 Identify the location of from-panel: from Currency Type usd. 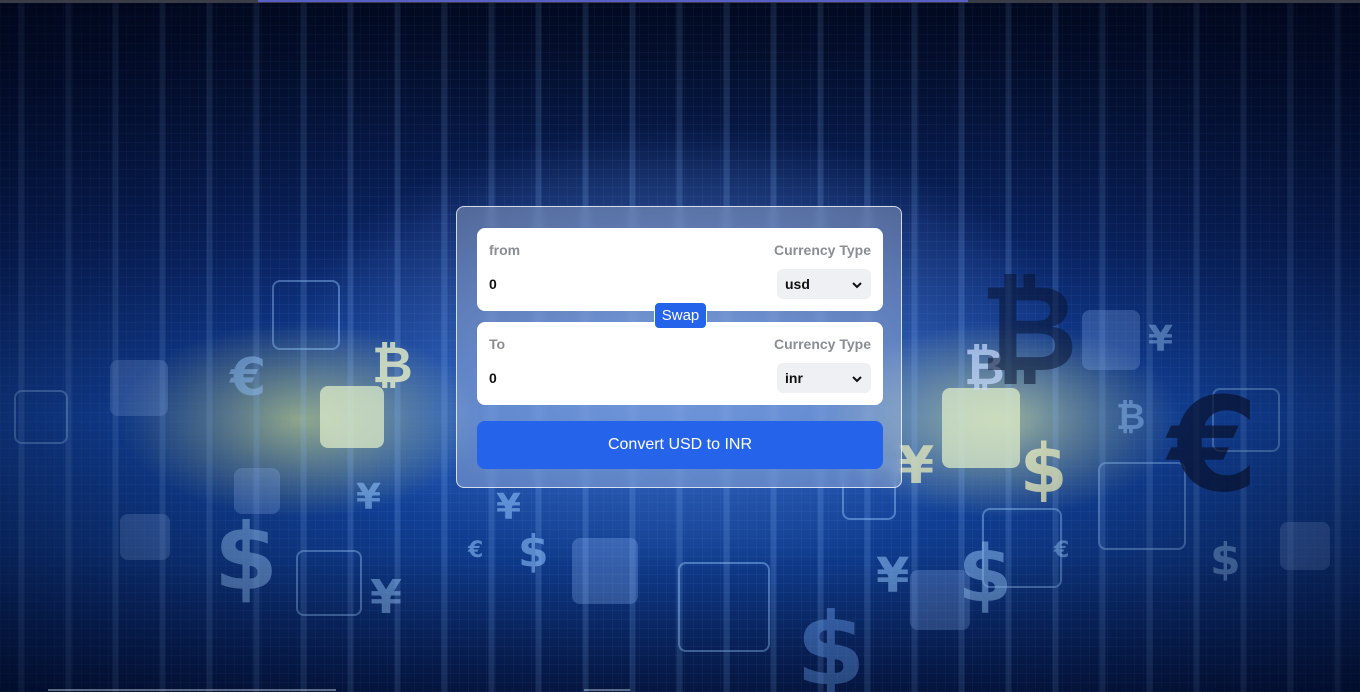
(680, 269).